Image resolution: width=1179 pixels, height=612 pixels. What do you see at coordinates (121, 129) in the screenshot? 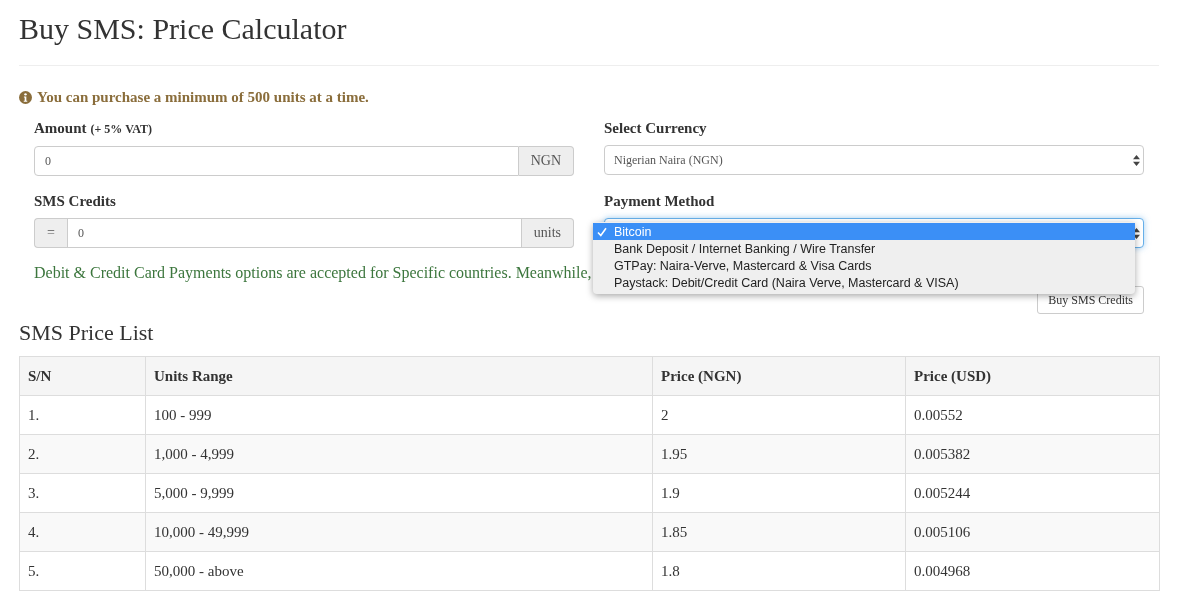
I see `field-note: (+ 5% VAT)` at bounding box center [121, 129].